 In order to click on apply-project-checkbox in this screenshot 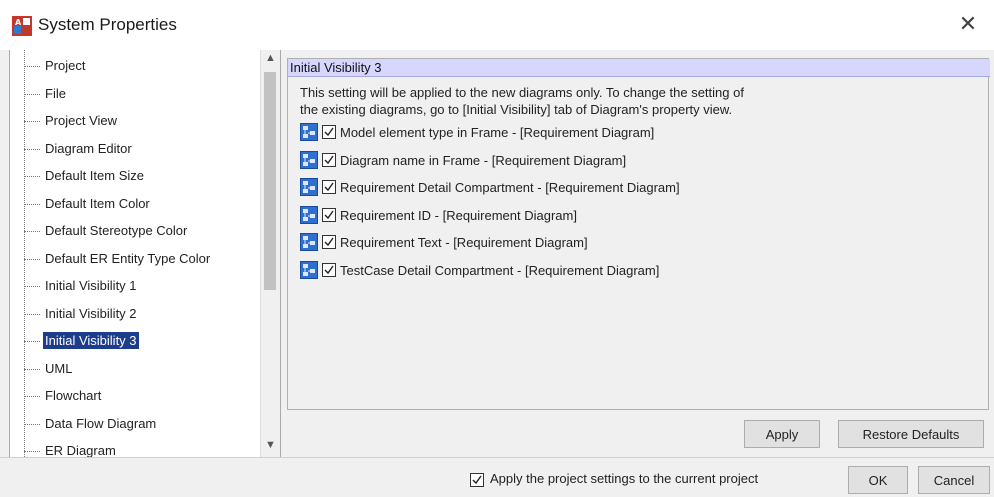, I will do `click(477, 480)`.